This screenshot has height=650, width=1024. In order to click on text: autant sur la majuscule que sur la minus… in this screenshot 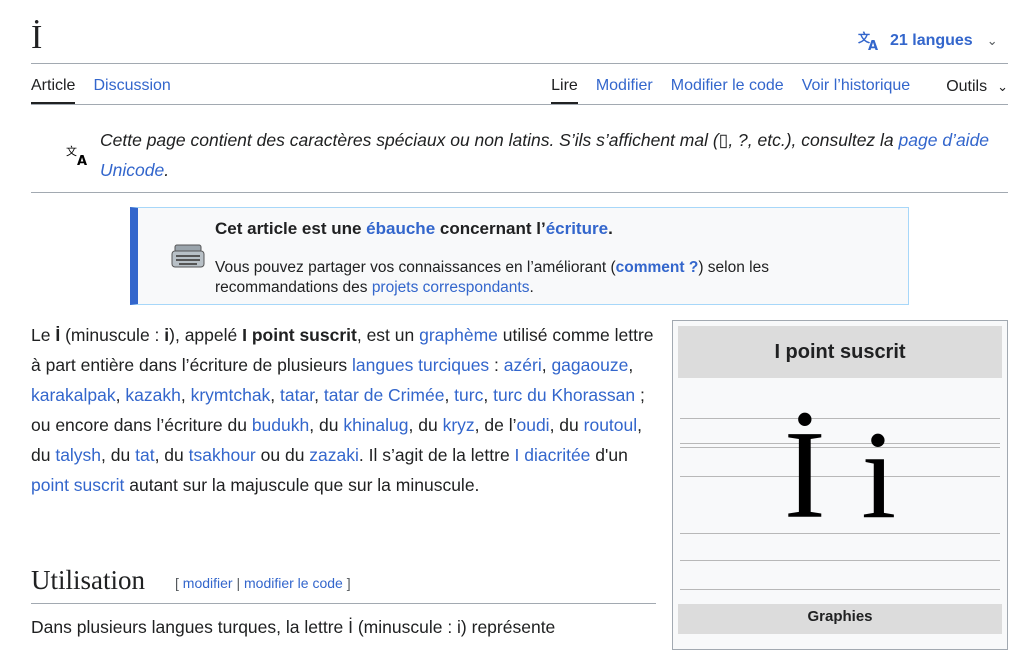, I will do `click(302, 485)`.